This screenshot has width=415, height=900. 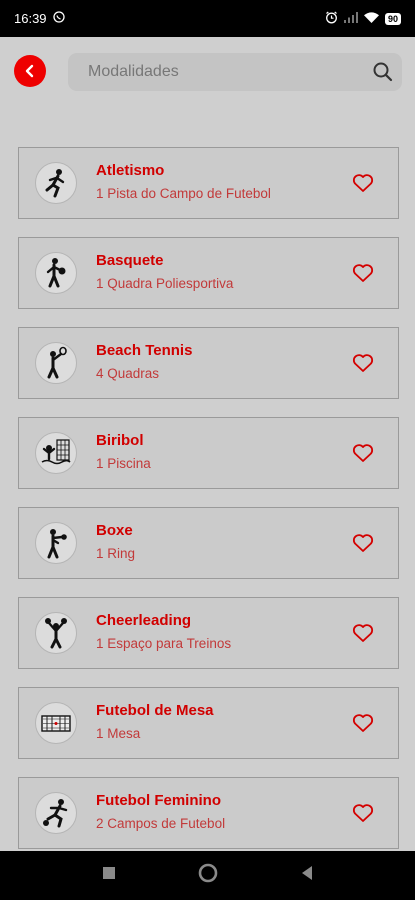 What do you see at coordinates (165, 283) in the screenshot?
I see `sport-subtitle: 1 Quadra Poliesportiva` at bounding box center [165, 283].